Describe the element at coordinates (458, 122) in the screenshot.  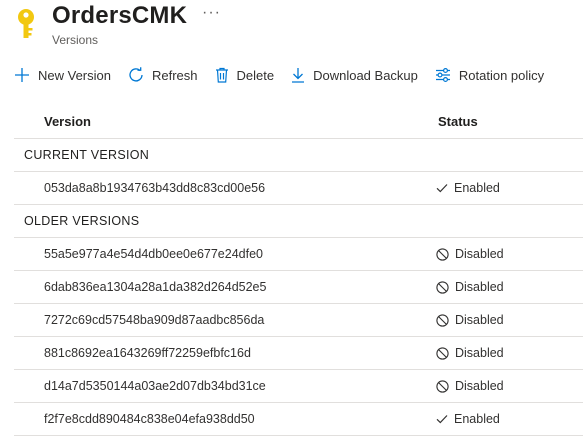
I see `column-header-status: Status` at that location.